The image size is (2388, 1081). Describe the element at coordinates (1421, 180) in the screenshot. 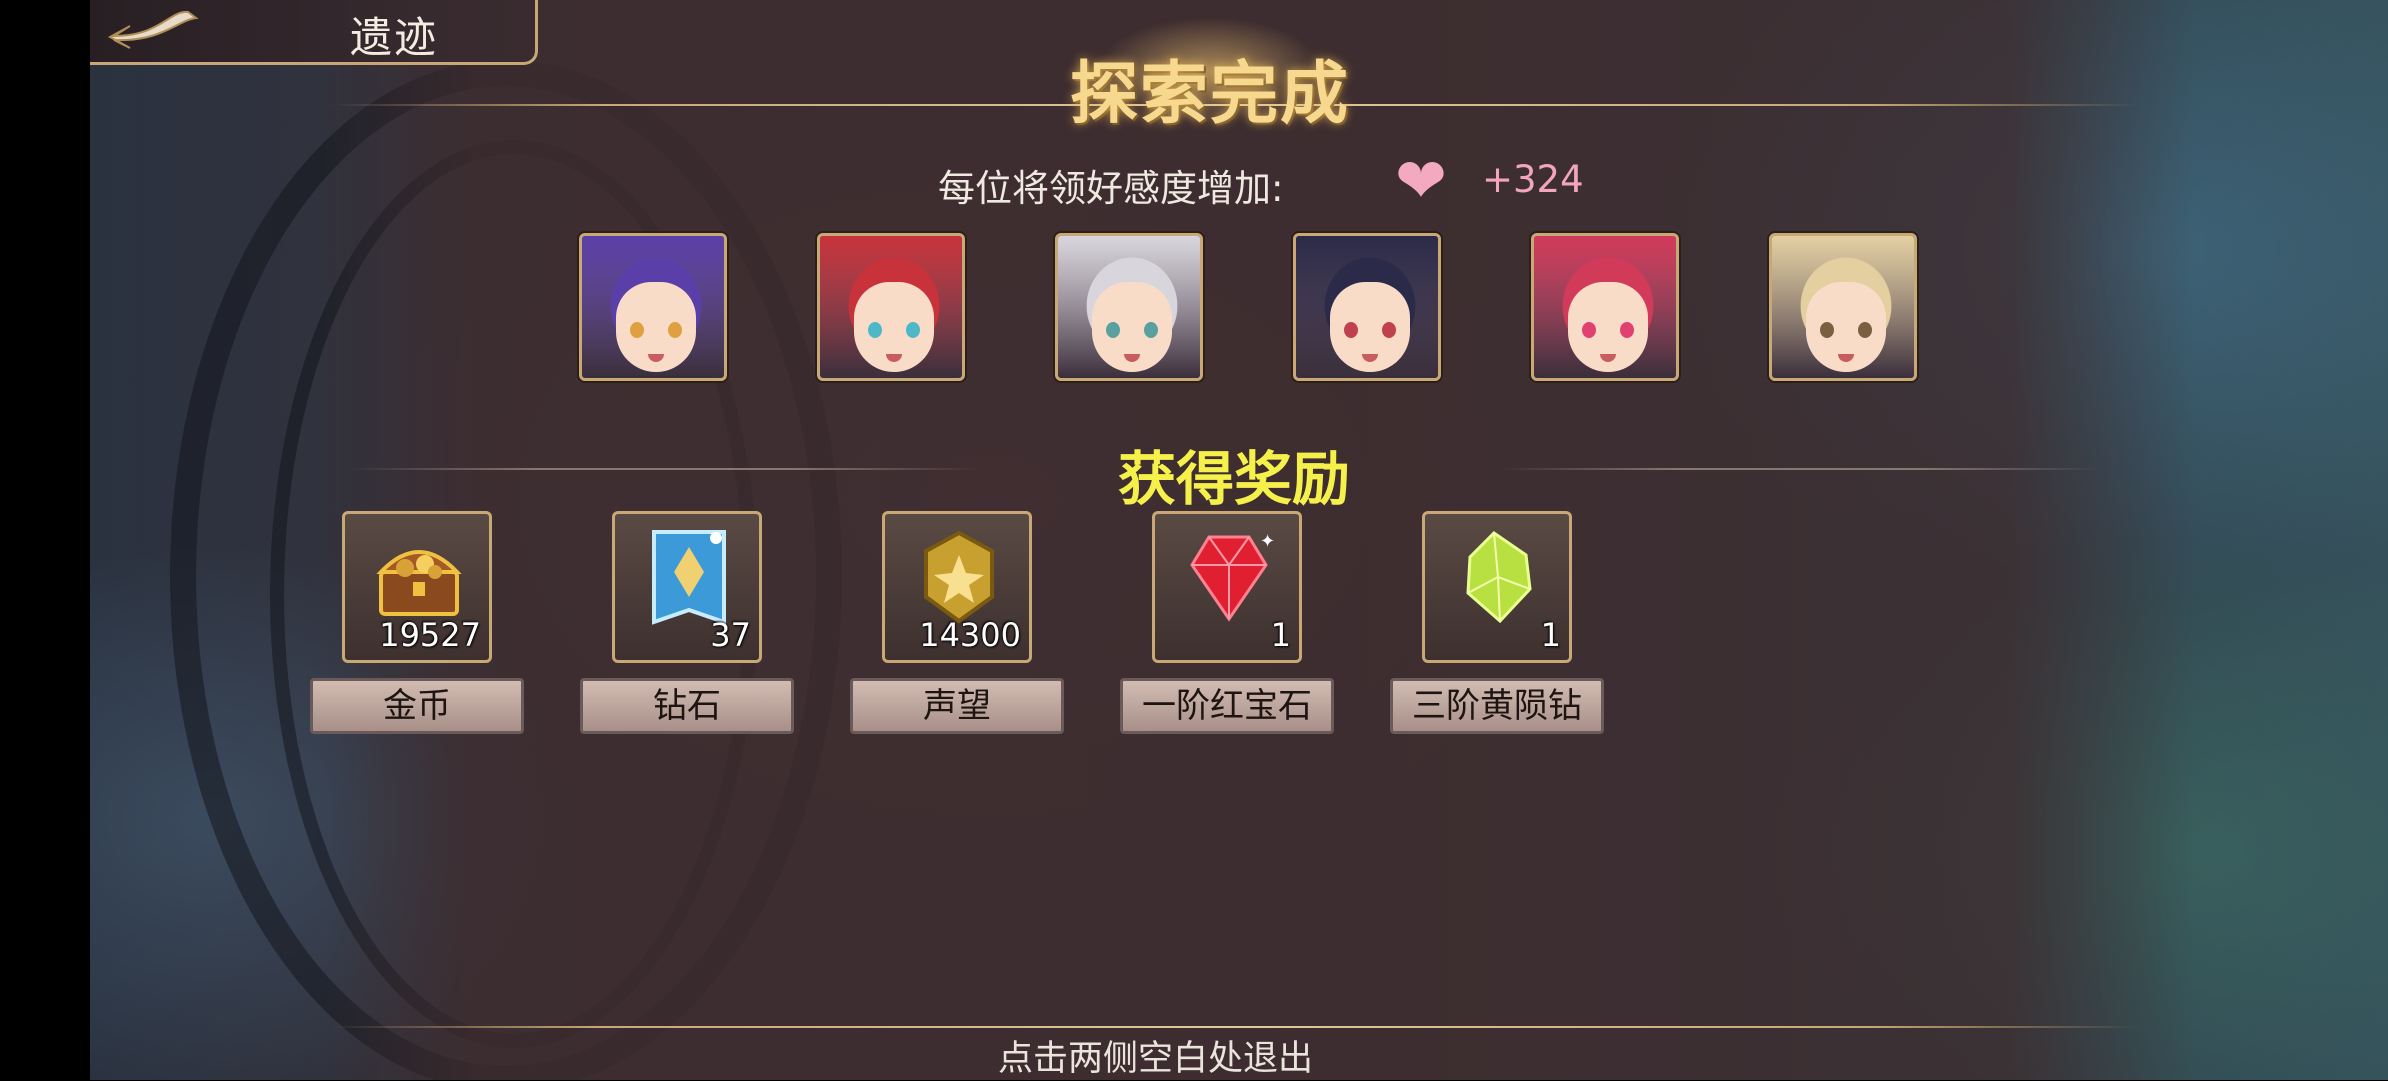

I see `heart-icon: ❤` at that location.